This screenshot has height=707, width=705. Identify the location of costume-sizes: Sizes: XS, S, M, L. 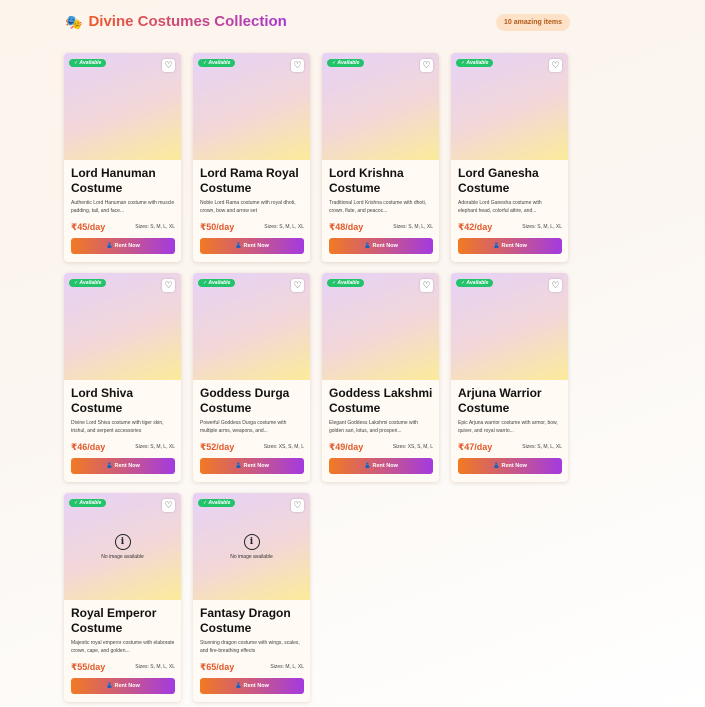
(412, 447).